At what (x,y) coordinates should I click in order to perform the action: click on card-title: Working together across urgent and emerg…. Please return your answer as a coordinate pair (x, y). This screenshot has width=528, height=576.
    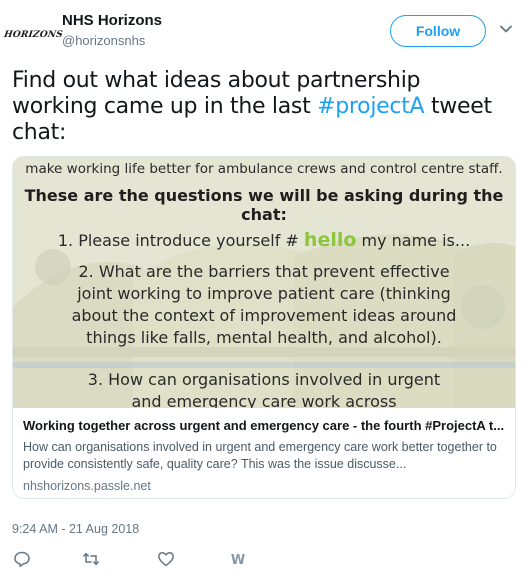
    Looking at the image, I should click on (264, 425).